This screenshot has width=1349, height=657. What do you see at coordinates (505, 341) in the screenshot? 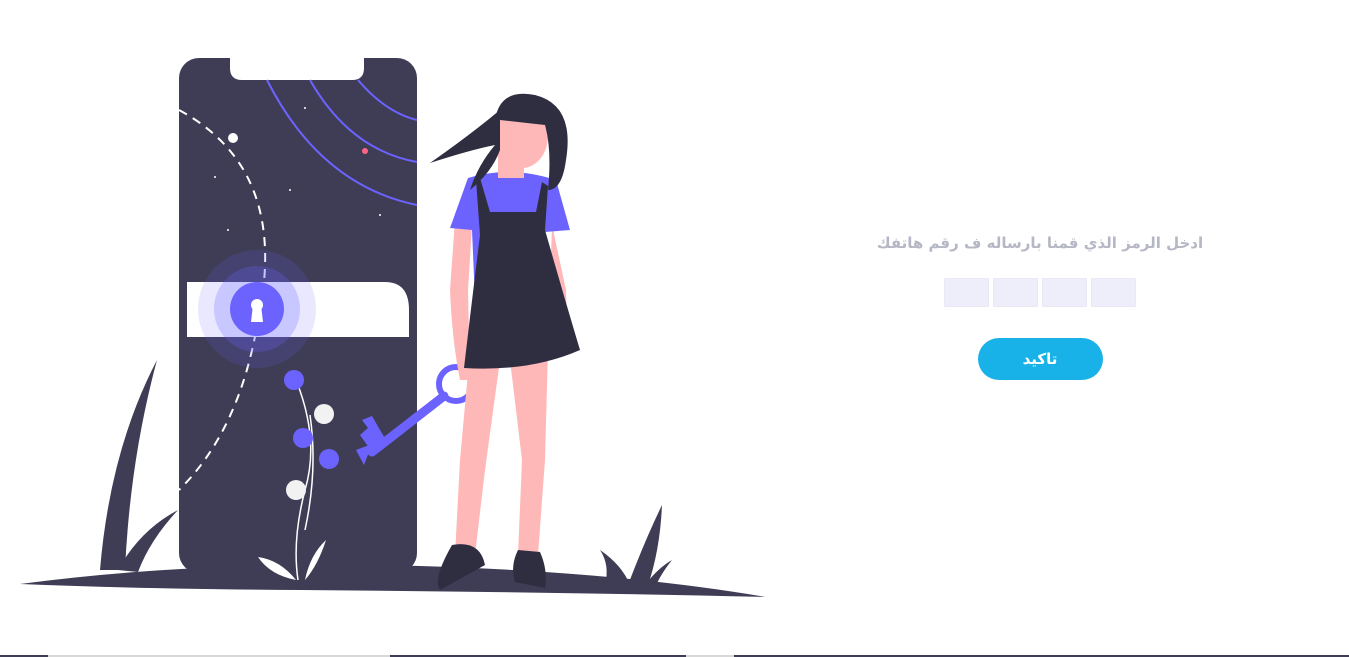
I see `woman-graphic` at bounding box center [505, 341].